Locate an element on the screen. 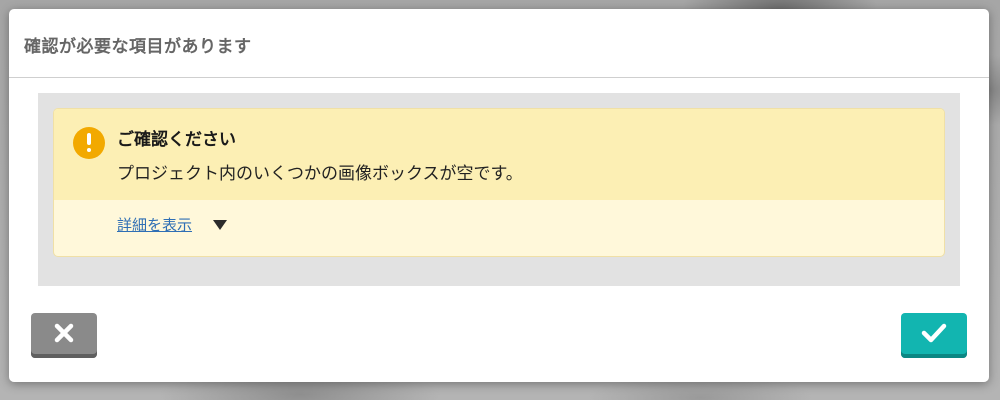 Image resolution: width=1000 pixels, height=400 pixels. warning-icon is located at coordinates (89, 143).